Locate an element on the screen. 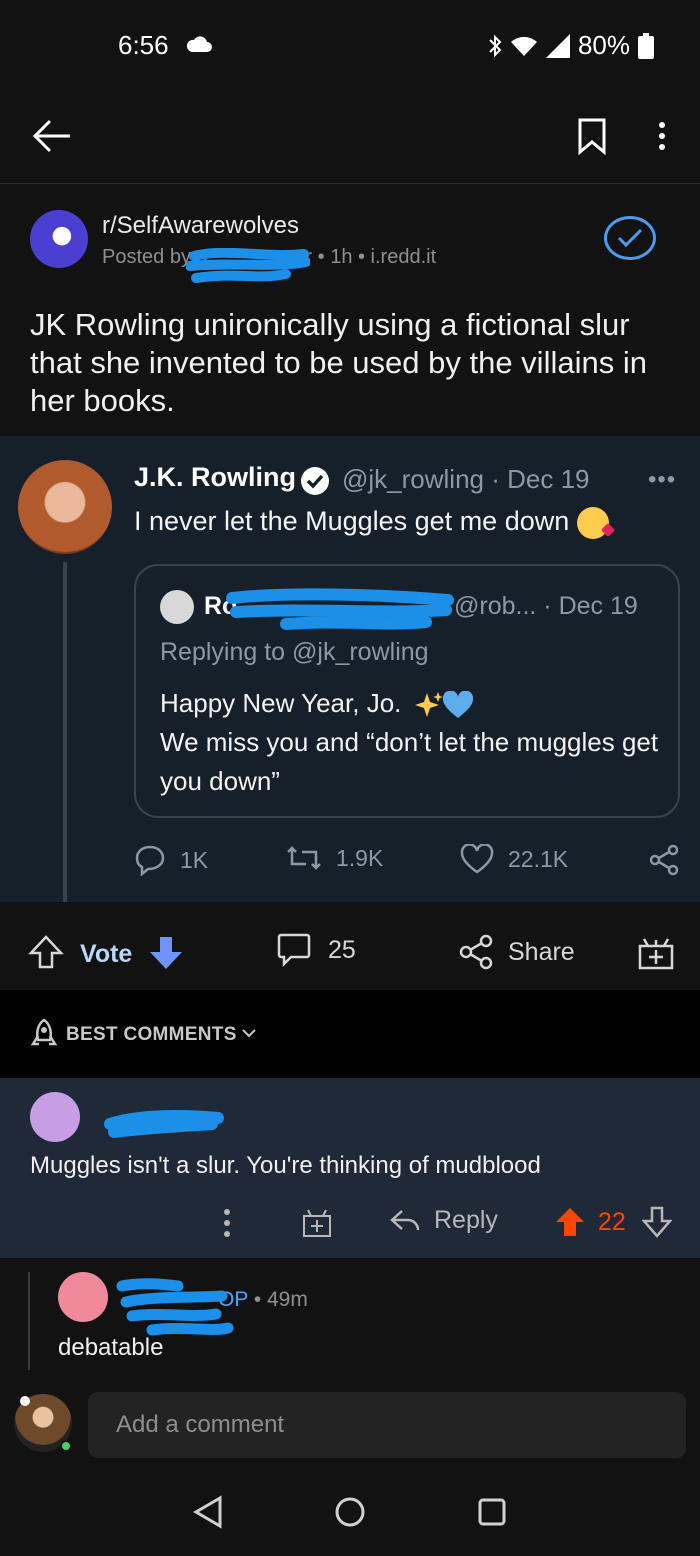  bookmark-icon is located at coordinates (592, 136).